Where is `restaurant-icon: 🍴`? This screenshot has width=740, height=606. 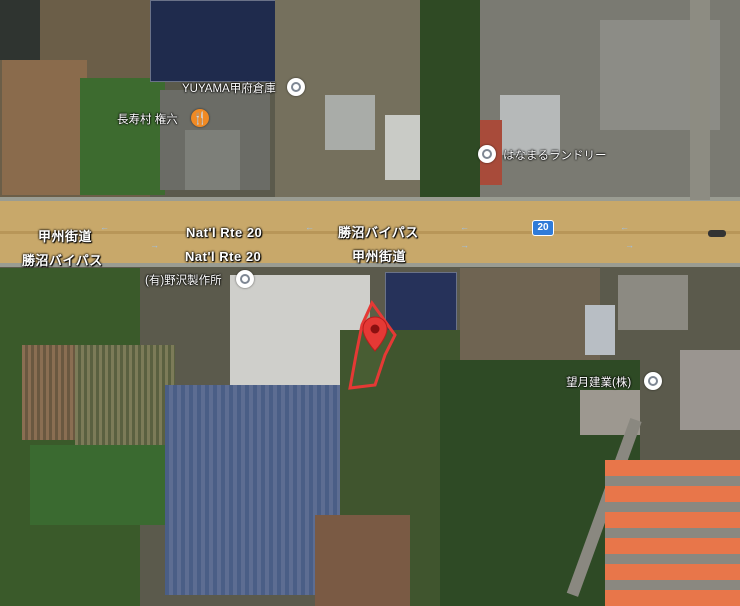
restaurant-icon: 🍴 is located at coordinates (200, 118).